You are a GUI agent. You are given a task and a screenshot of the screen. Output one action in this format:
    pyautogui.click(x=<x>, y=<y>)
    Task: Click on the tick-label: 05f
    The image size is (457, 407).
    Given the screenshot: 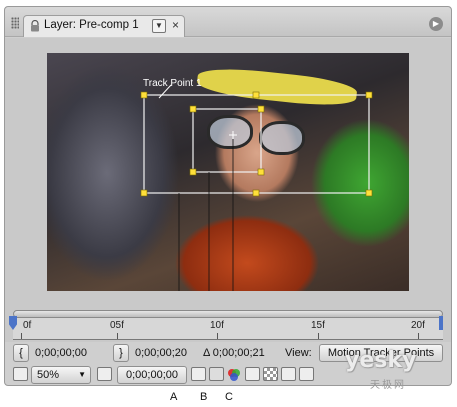 What is the action you would take?
    pyautogui.click(x=117, y=325)
    